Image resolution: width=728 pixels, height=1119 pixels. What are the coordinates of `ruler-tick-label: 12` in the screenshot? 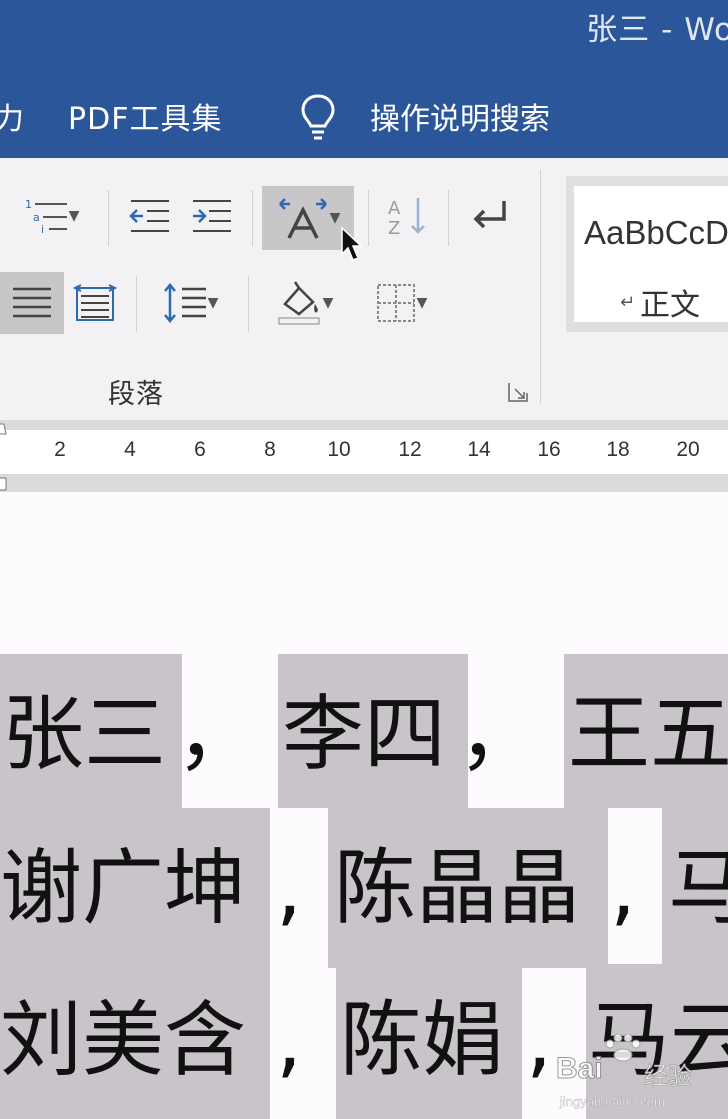 It's located at (410, 449).